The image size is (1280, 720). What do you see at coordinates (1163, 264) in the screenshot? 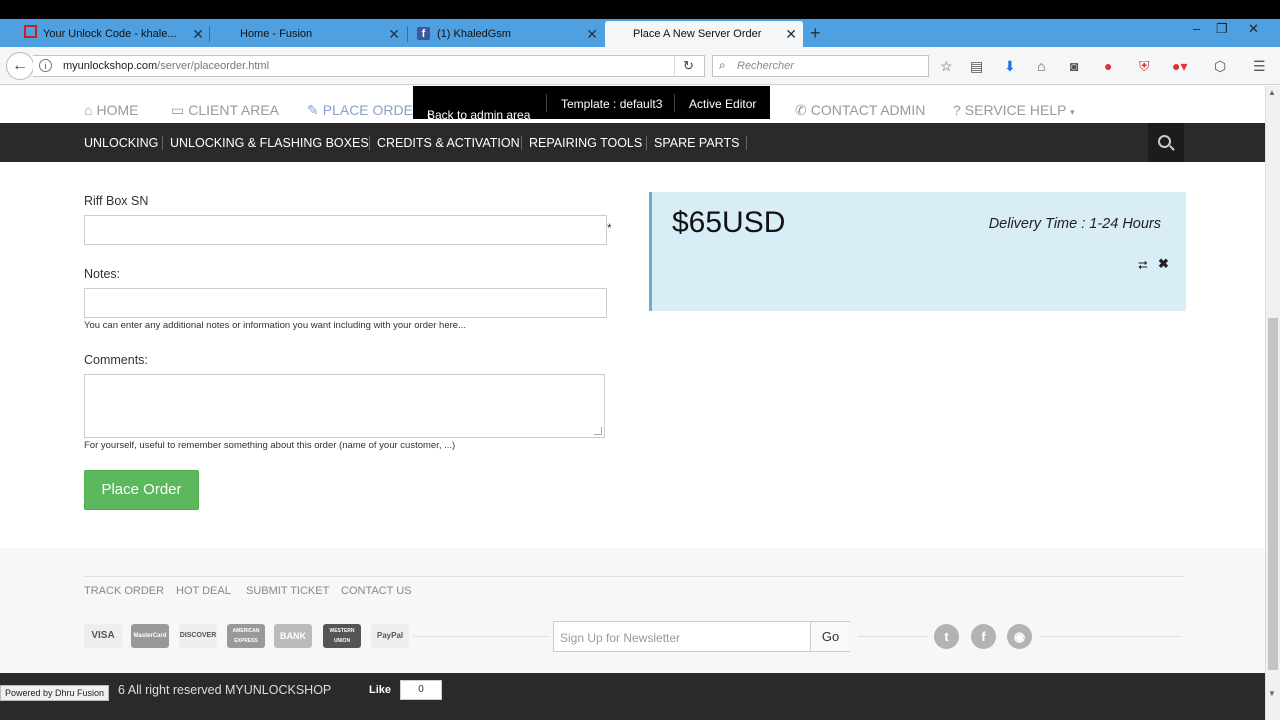
I see `close-icon: ✖` at bounding box center [1163, 264].